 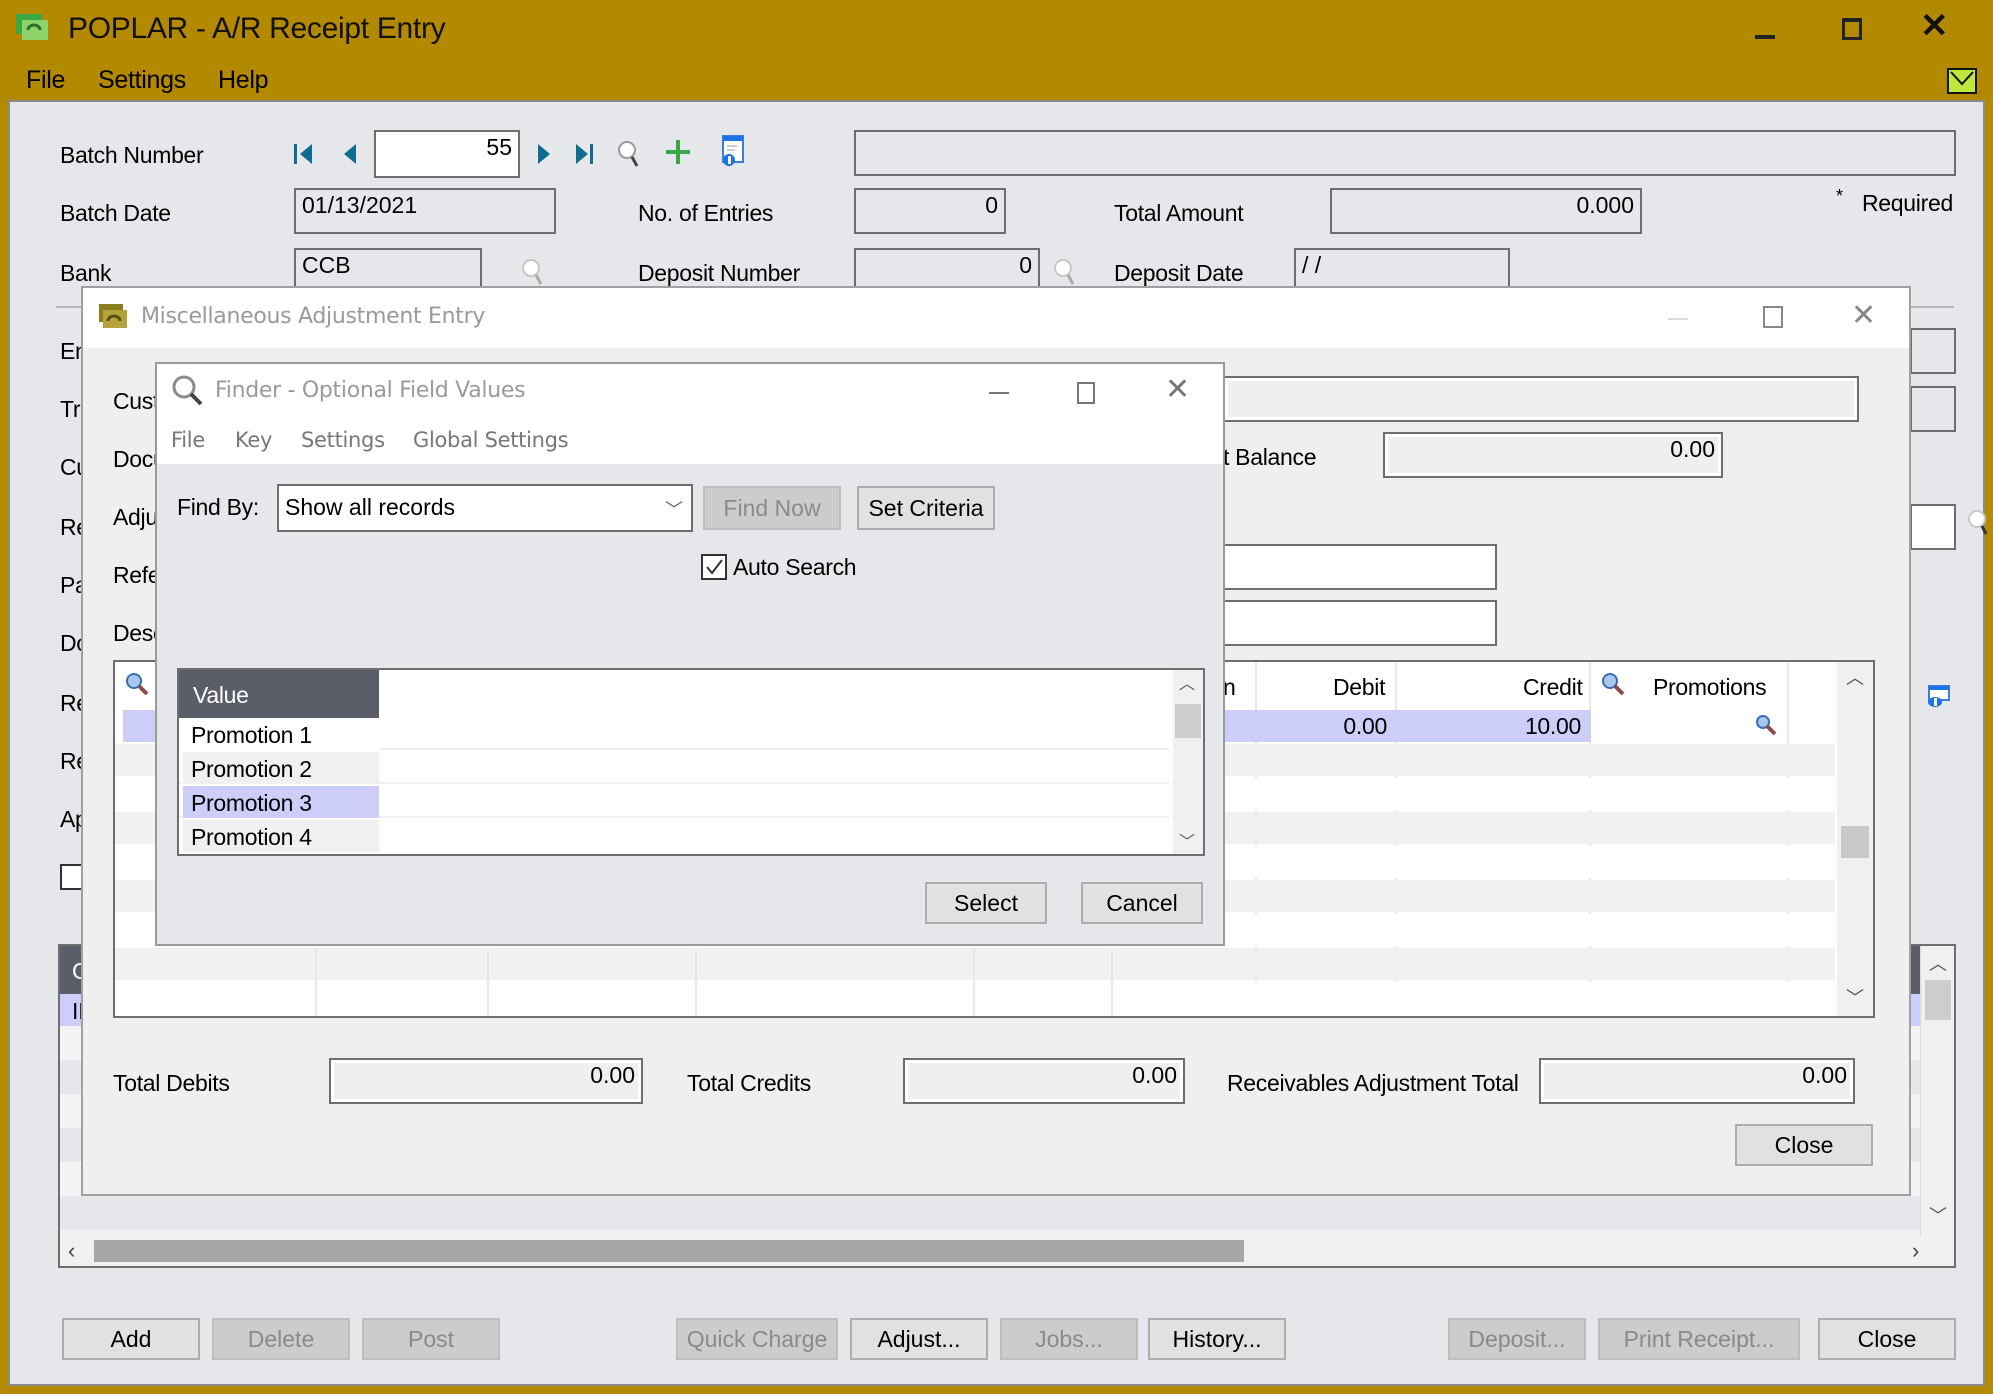 What do you see at coordinates (1405, 153) in the screenshot?
I see `batch-description-field` at bounding box center [1405, 153].